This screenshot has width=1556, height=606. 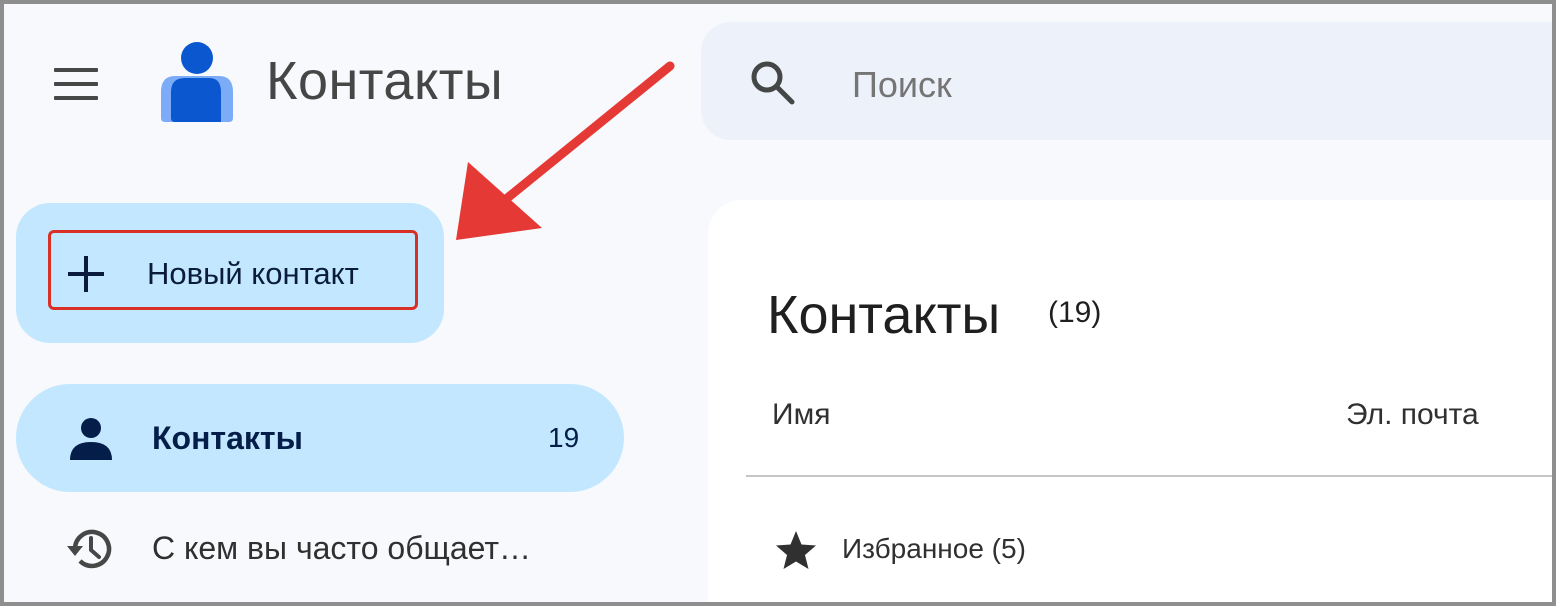 I want to click on hamburger-menu-icon, so click(x=76, y=70).